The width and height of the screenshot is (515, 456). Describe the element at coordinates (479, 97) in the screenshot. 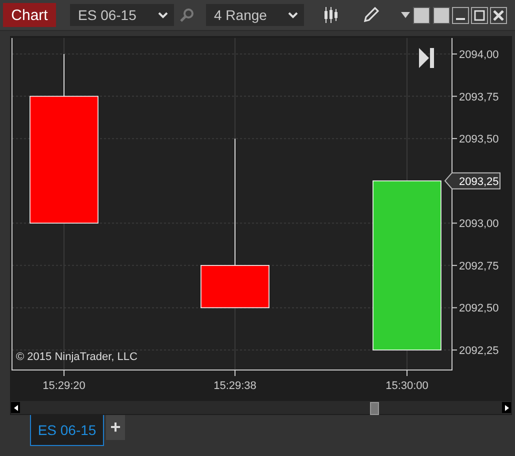

I see `price-label: 2093,75` at that location.